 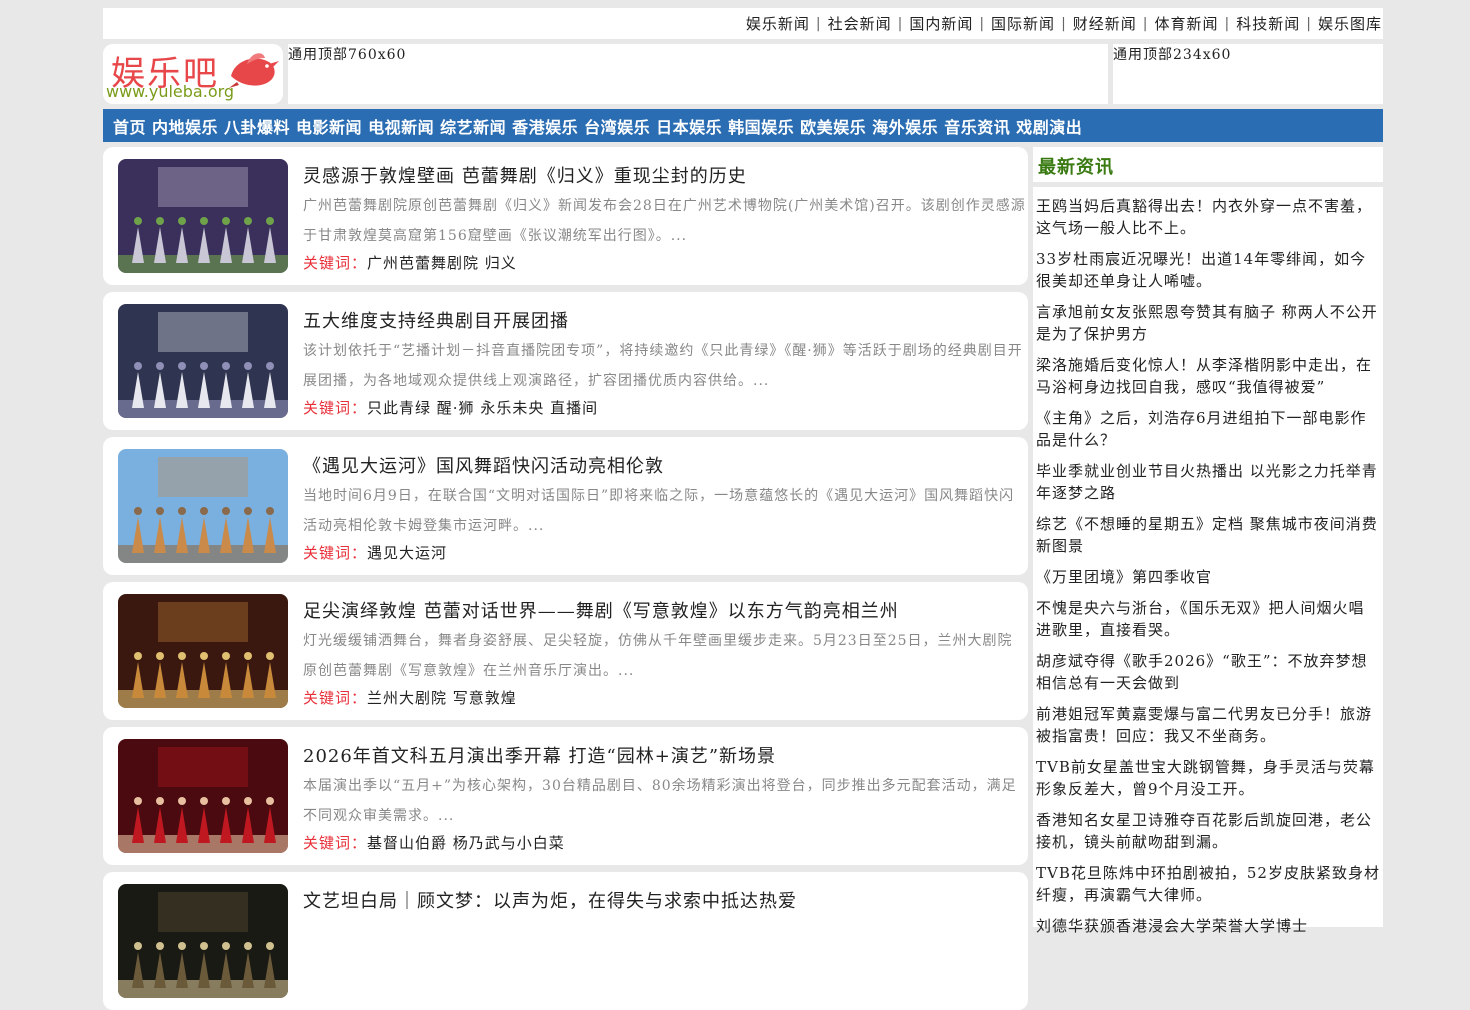 I want to click on top-nav-bar: 娱乐新闻 | 社会新闻 | 国内新闻 | 国际新闻 | 财经新闻 | 体育新闻 | 科技新闻 | 娱乐图库, so click(x=743, y=23).